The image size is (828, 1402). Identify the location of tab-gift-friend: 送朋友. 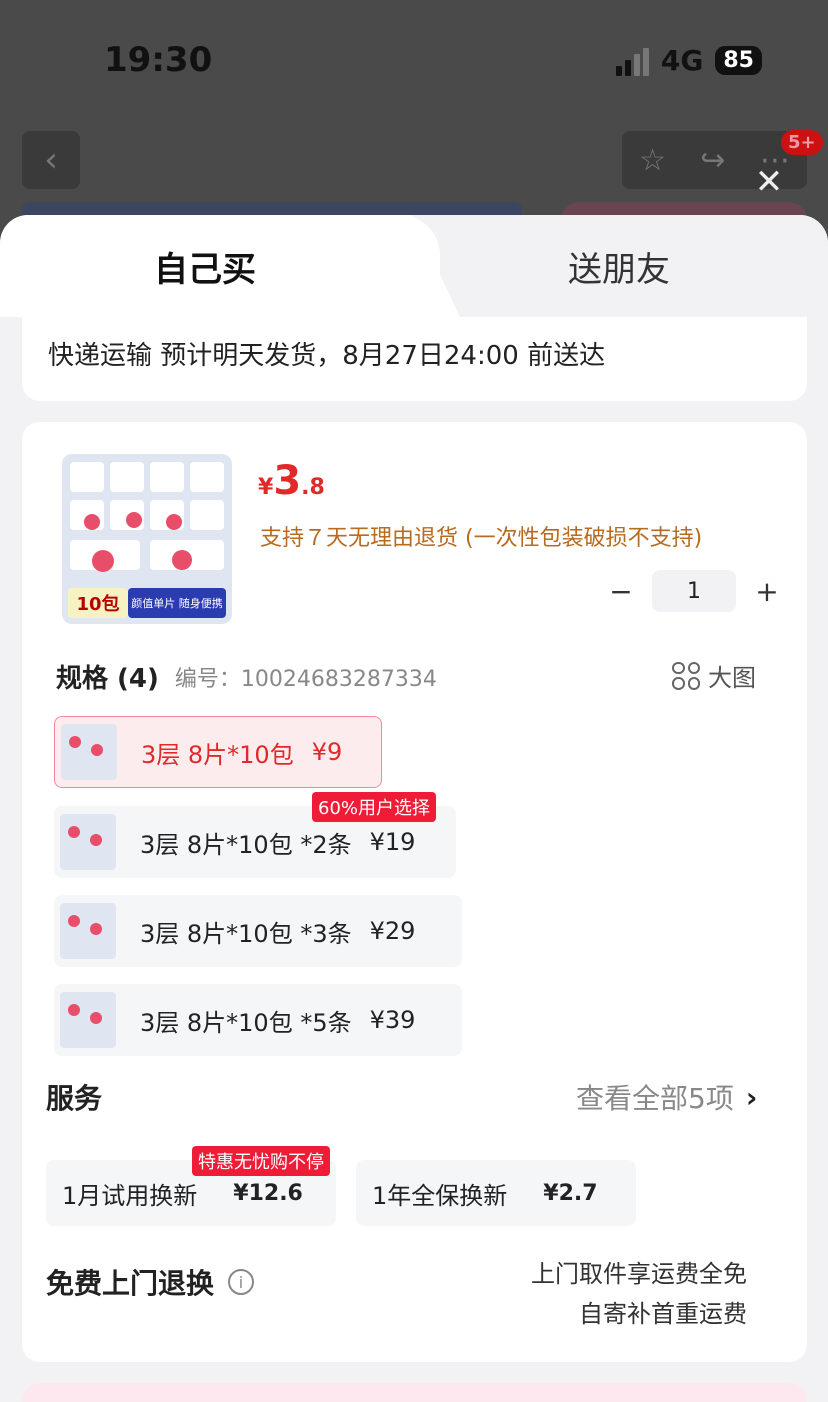
(619, 266).